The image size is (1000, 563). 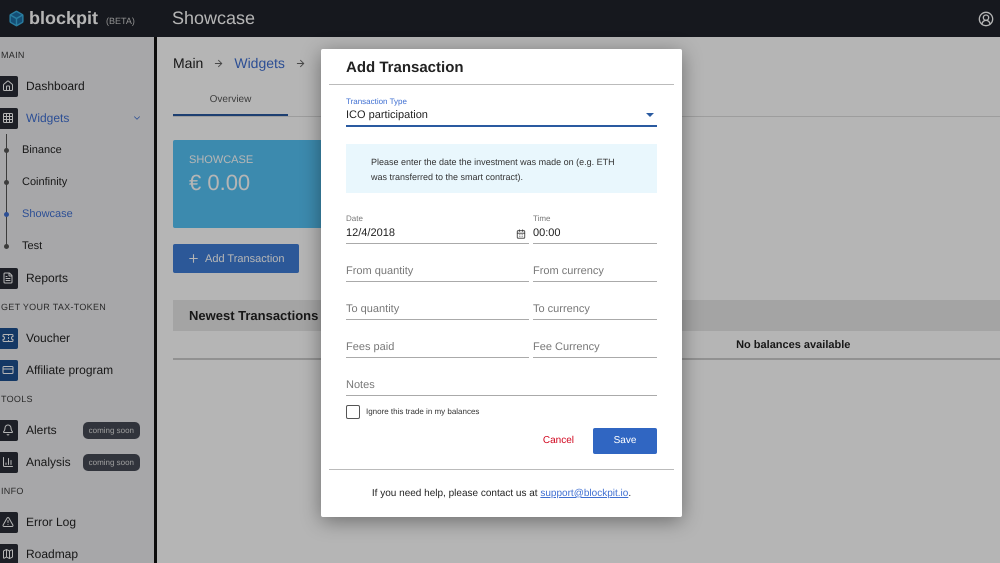 I want to click on breadcrumb-item: Main, so click(x=188, y=63).